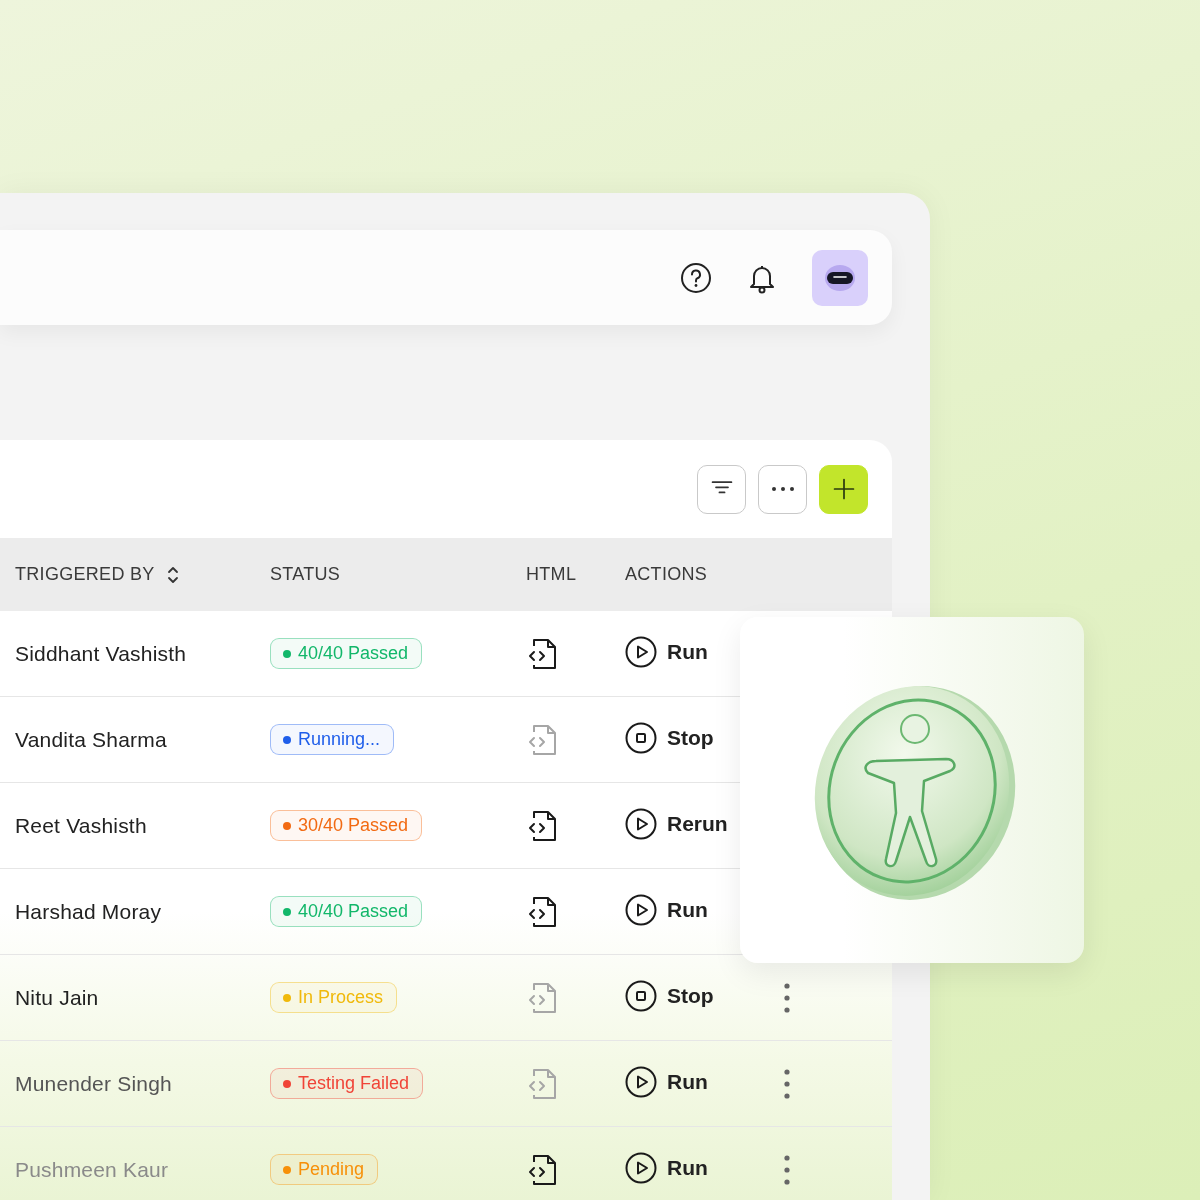 Image resolution: width=1200 pixels, height=1200 pixels. I want to click on table-cell-text: Pushmeen Kaur, so click(92, 1169).